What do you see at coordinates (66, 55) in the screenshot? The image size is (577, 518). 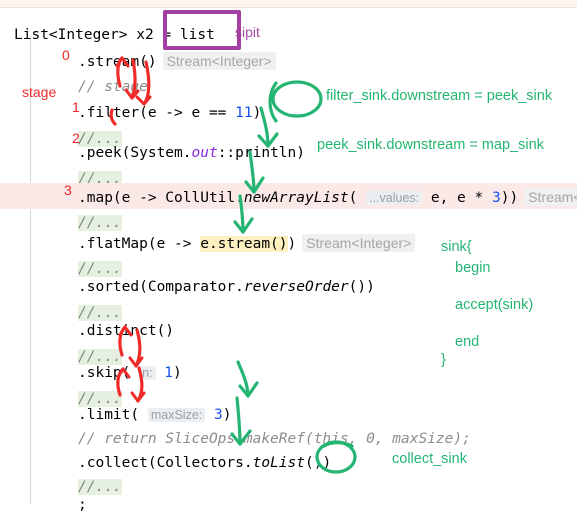 I see `annotation-num-0: 0` at bounding box center [66, 55].